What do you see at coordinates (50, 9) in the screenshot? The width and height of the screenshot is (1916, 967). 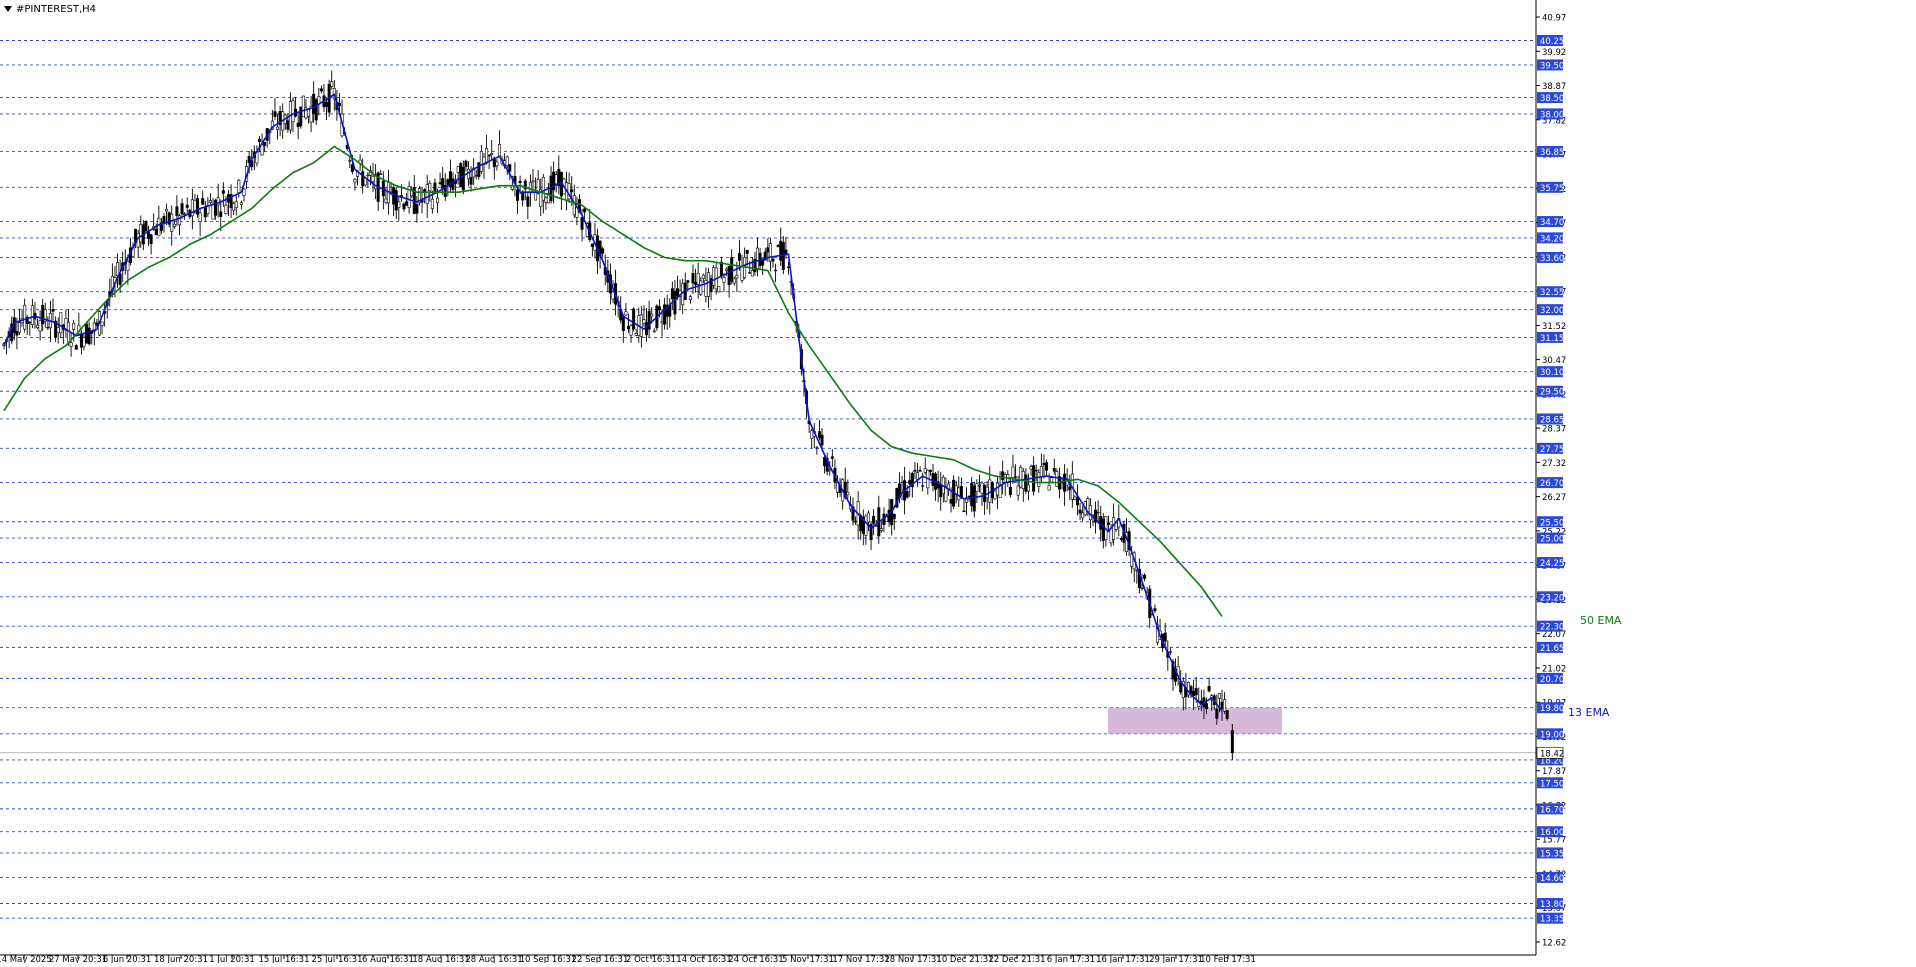 I see `window-title: #PINTEREST,H4` at bounding box center [50, 9].